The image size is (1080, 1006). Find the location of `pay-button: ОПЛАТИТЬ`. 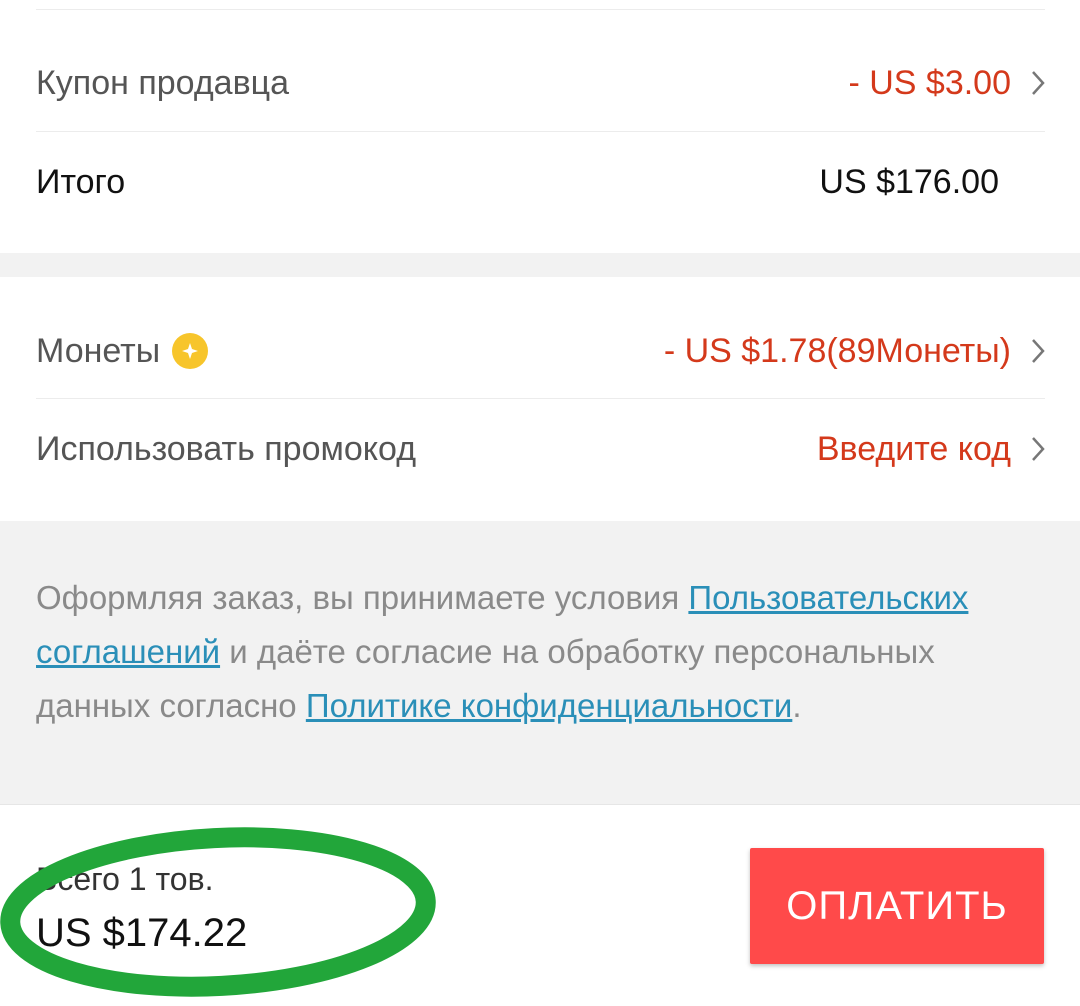

pay-button: ОПЛАТИТЬ is located at coordinates (897, 906).